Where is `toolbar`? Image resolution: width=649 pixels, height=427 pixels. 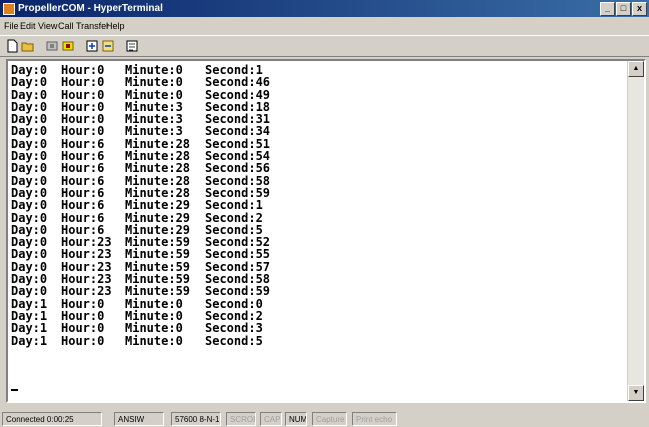
toolbar is located at coordinates (324, 46).